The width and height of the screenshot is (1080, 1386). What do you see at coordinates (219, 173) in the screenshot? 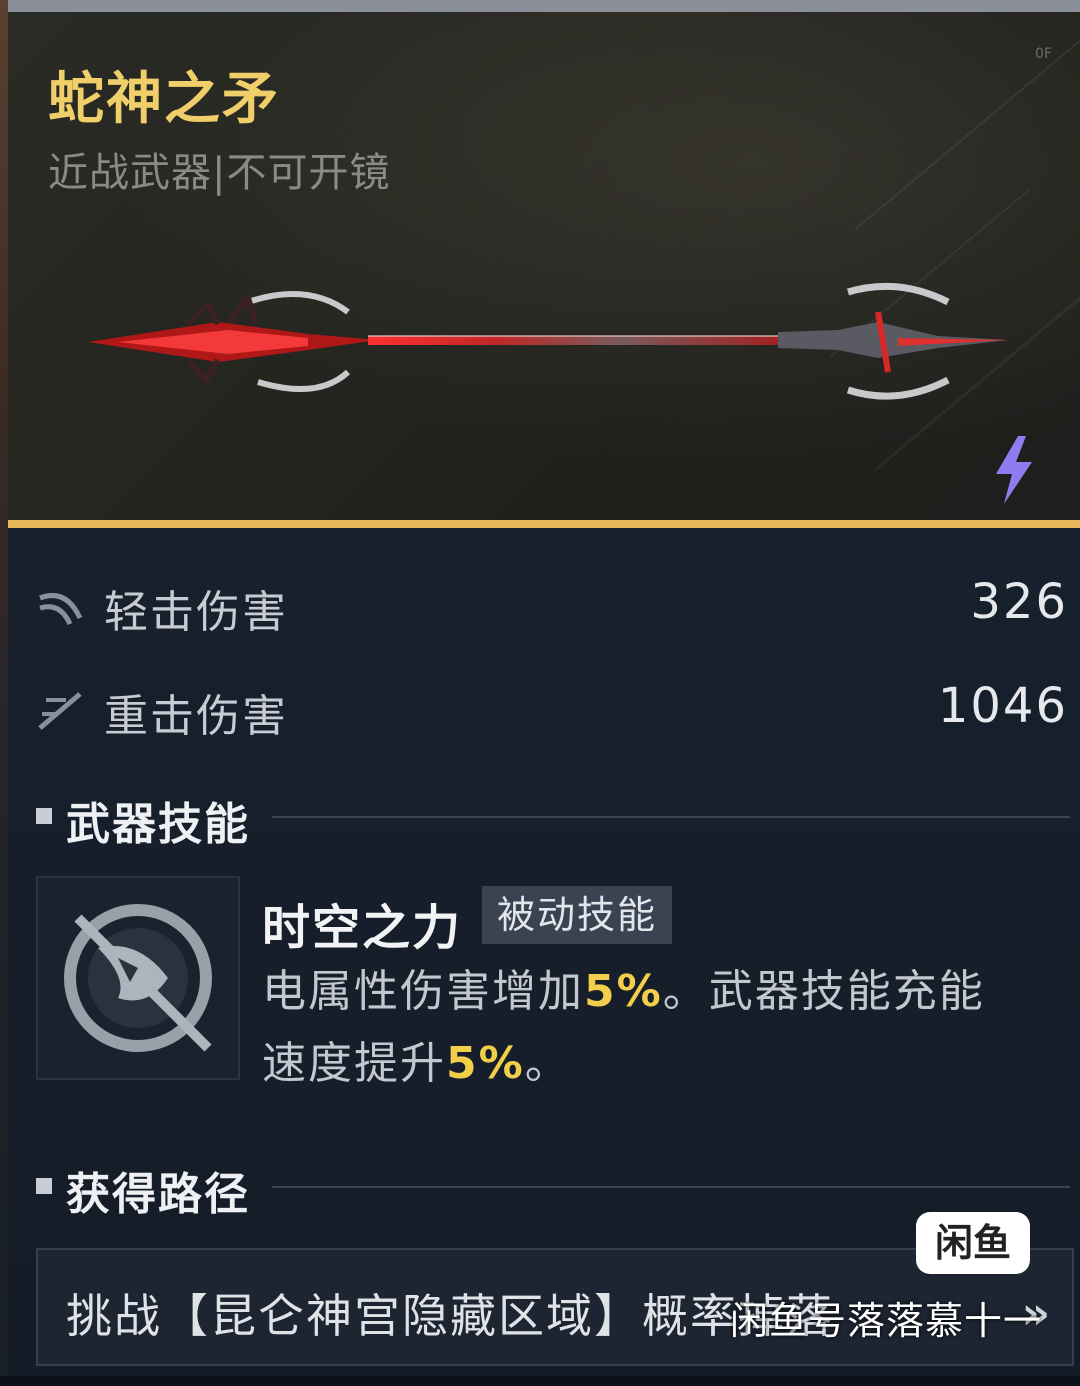
I see `weapon-type: 近战武器|不可开镜` at bounding box center [219, 173].